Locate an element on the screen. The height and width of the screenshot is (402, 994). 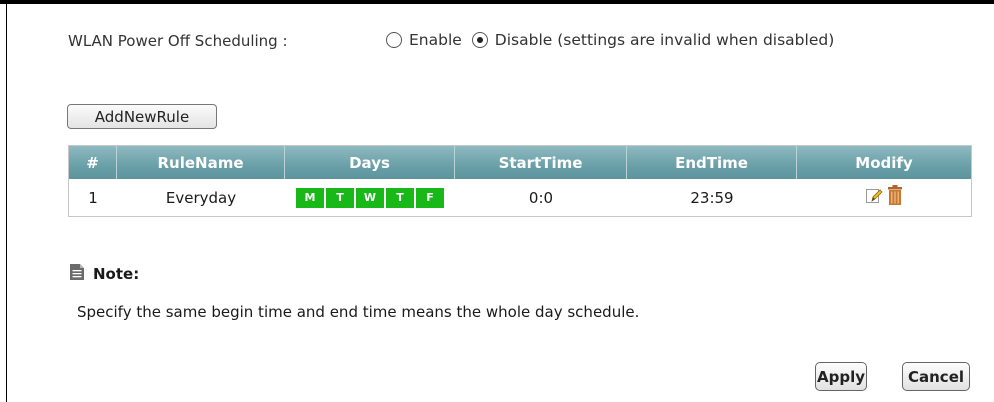
trash-icon is located at coordinates (895, 197).